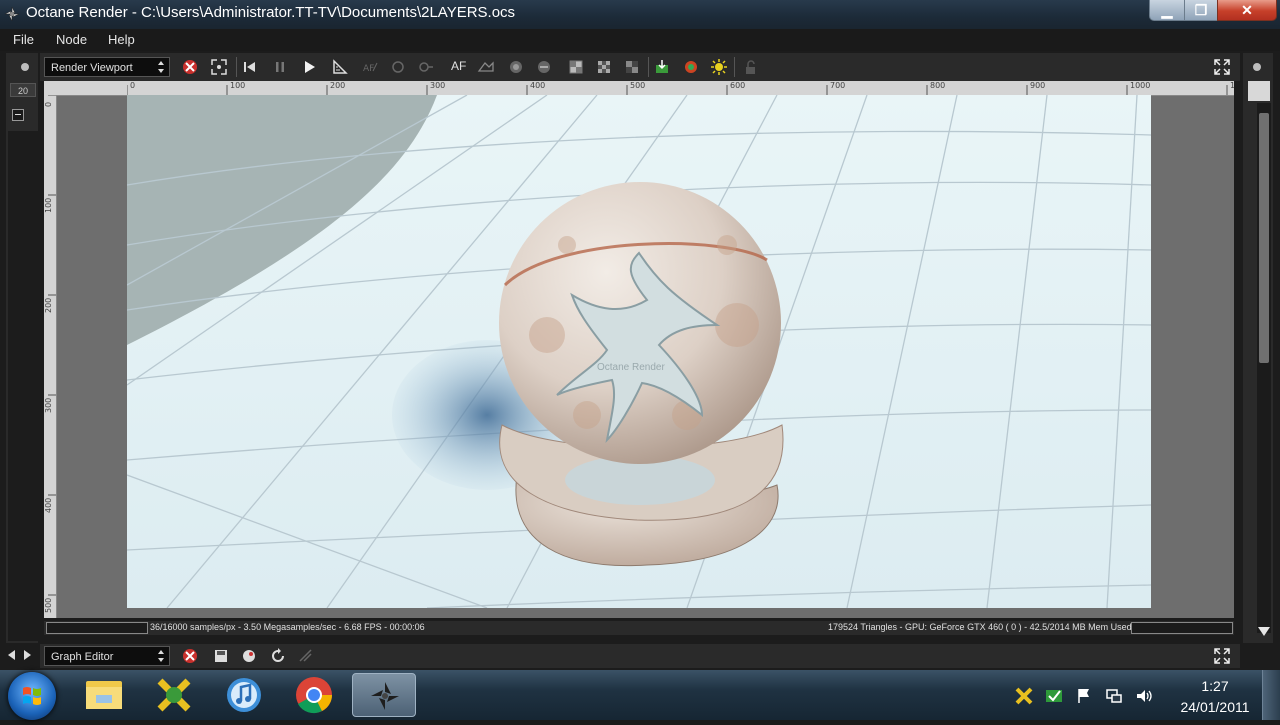 This screenshot has width=1280, height=725. I want to click on taskbar-explorer, so click(104, 695).